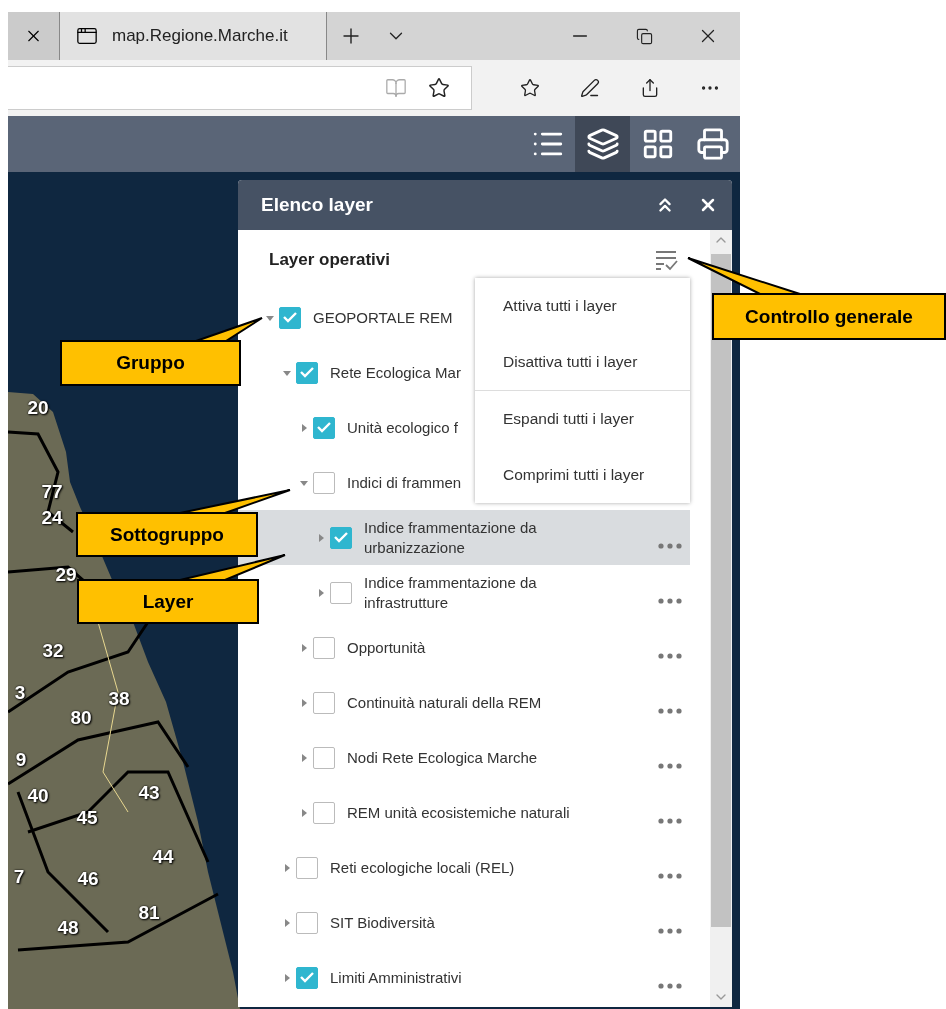 Image resolution: width=946 pixels, height=1009 pixels. What do you see at coordinates (422, 867) in the screenshot?
I see `layer-name: Reti ecologiche locali (REL)` at bounding box center [422, 867].